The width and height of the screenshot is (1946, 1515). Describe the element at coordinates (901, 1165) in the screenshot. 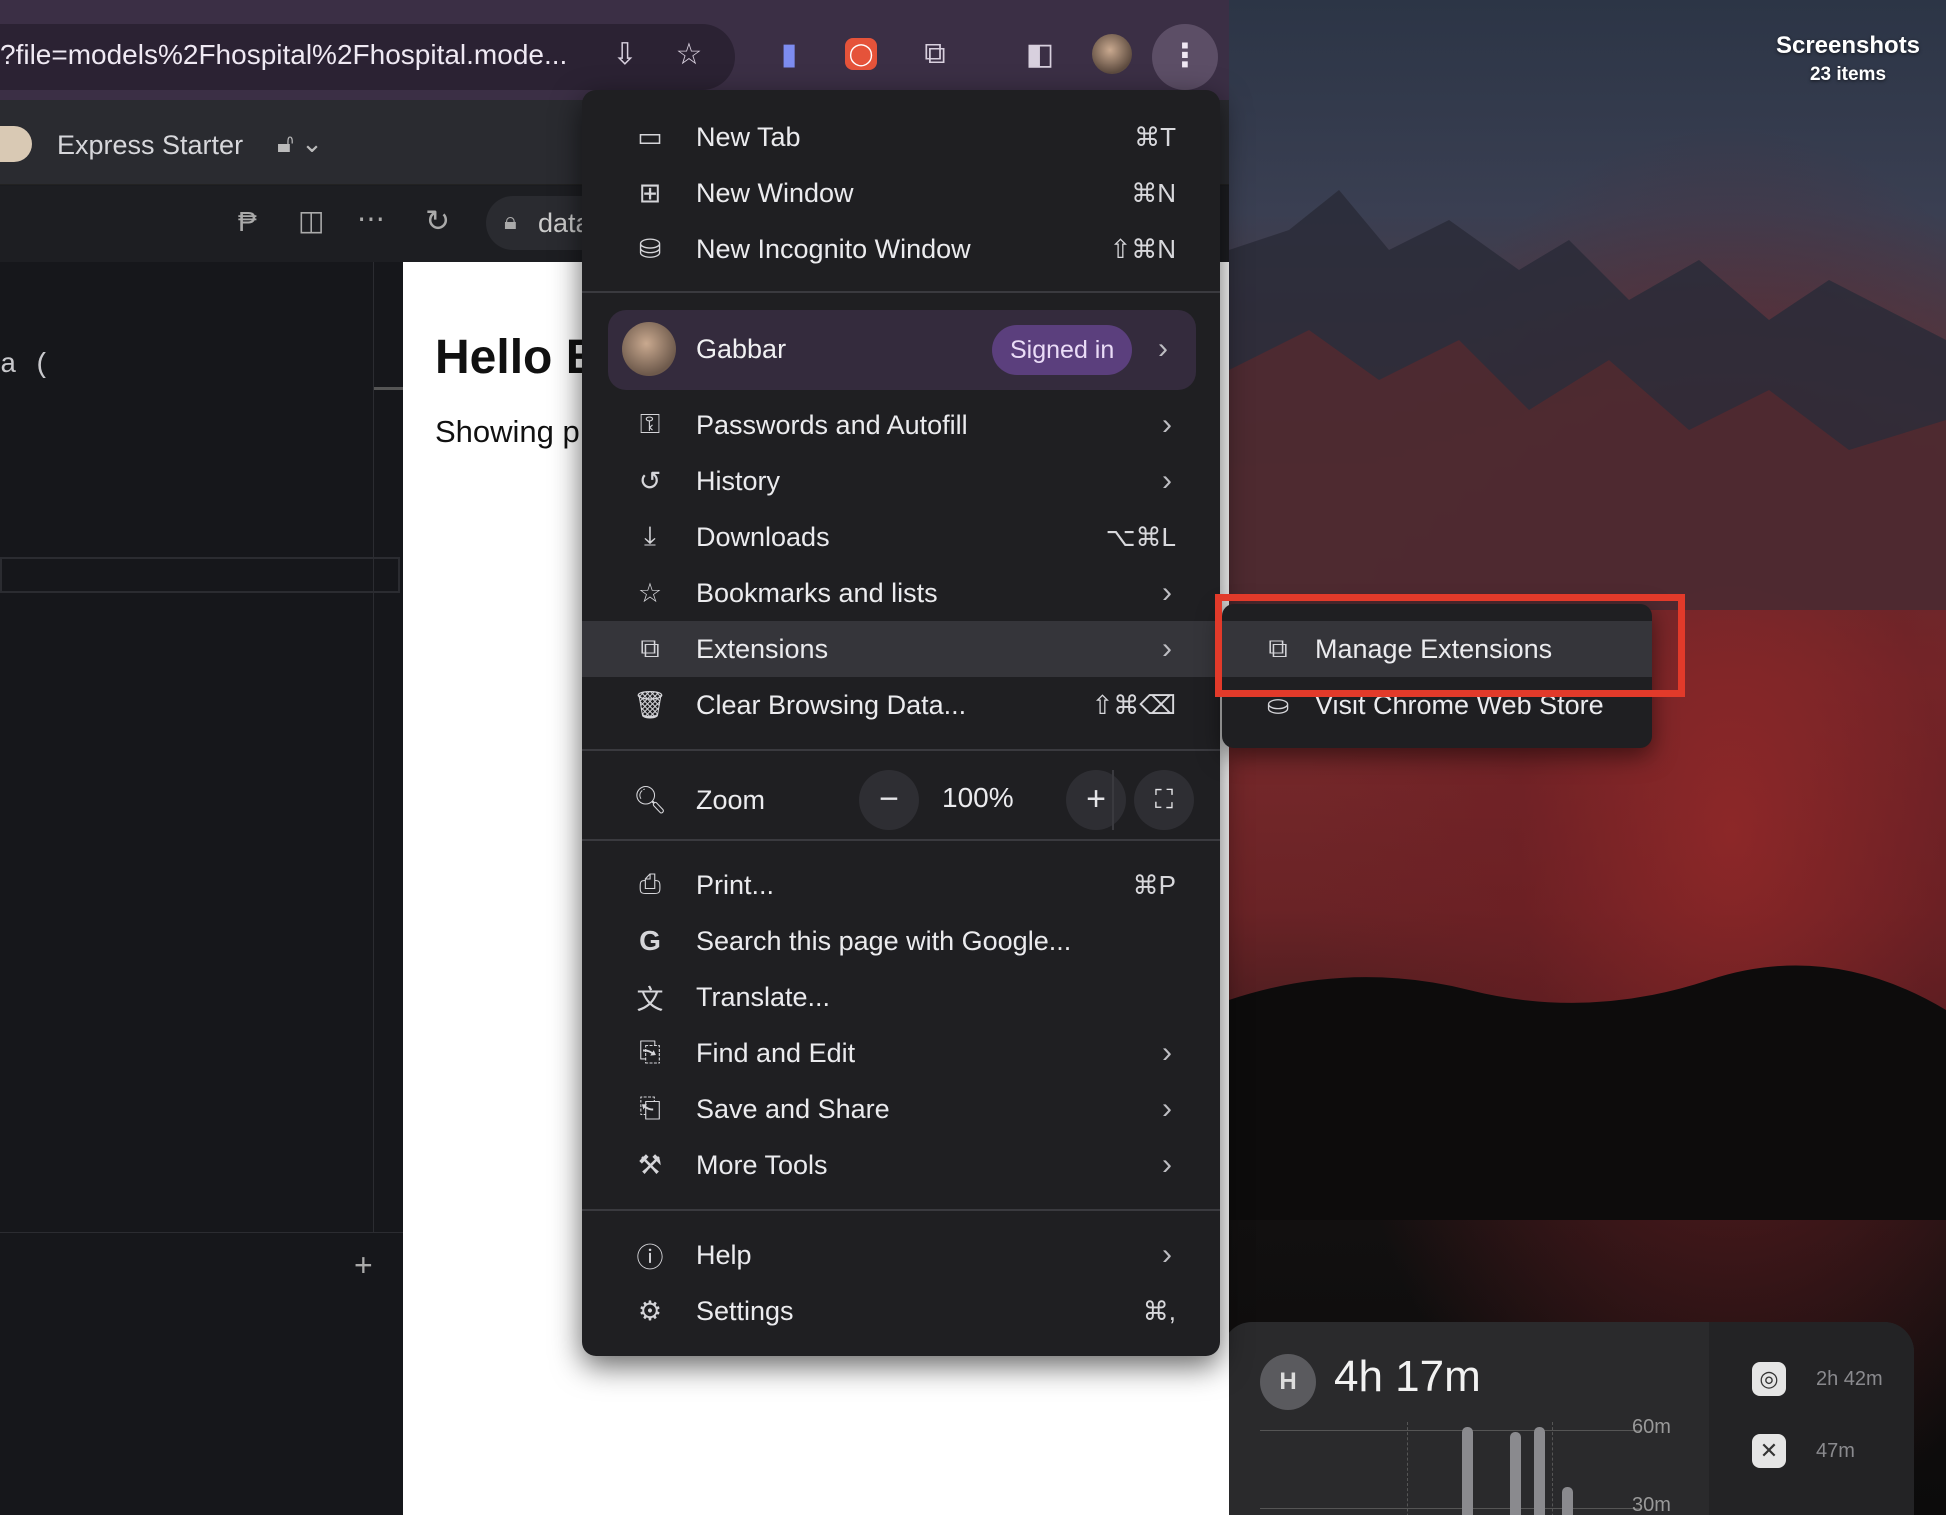

I see `menu-item-more-tools: ⚒ More Tools ›` at that location.